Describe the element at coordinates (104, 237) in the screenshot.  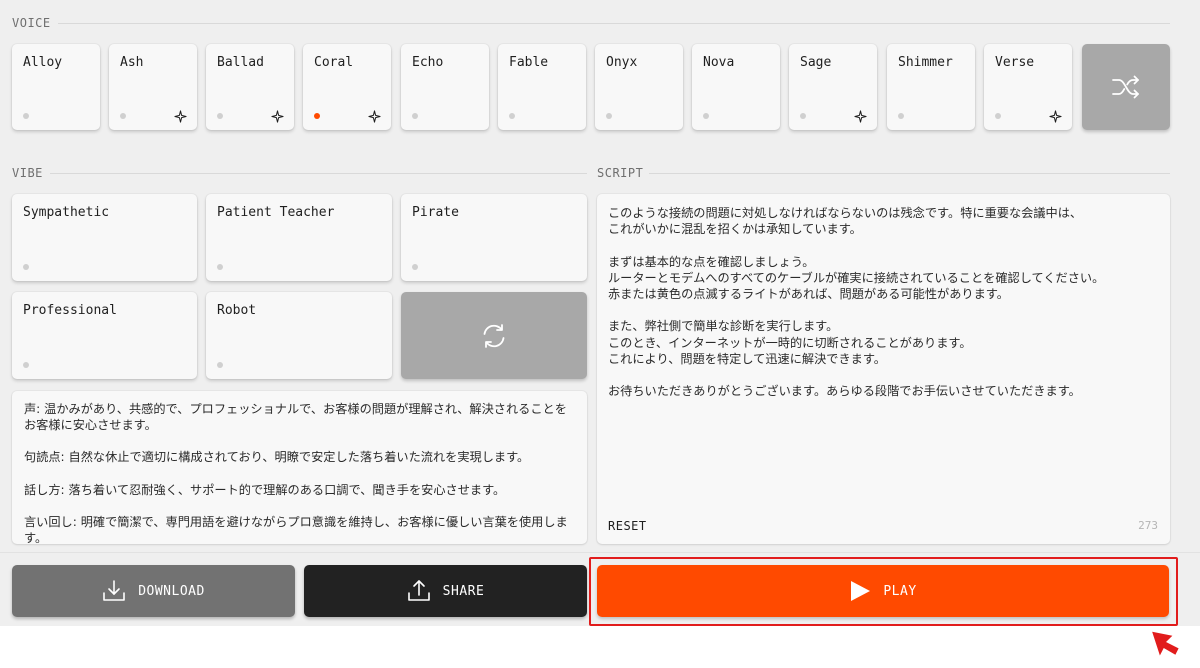
I see `vibe-card-sympathetic: Sympathetic` at that location.